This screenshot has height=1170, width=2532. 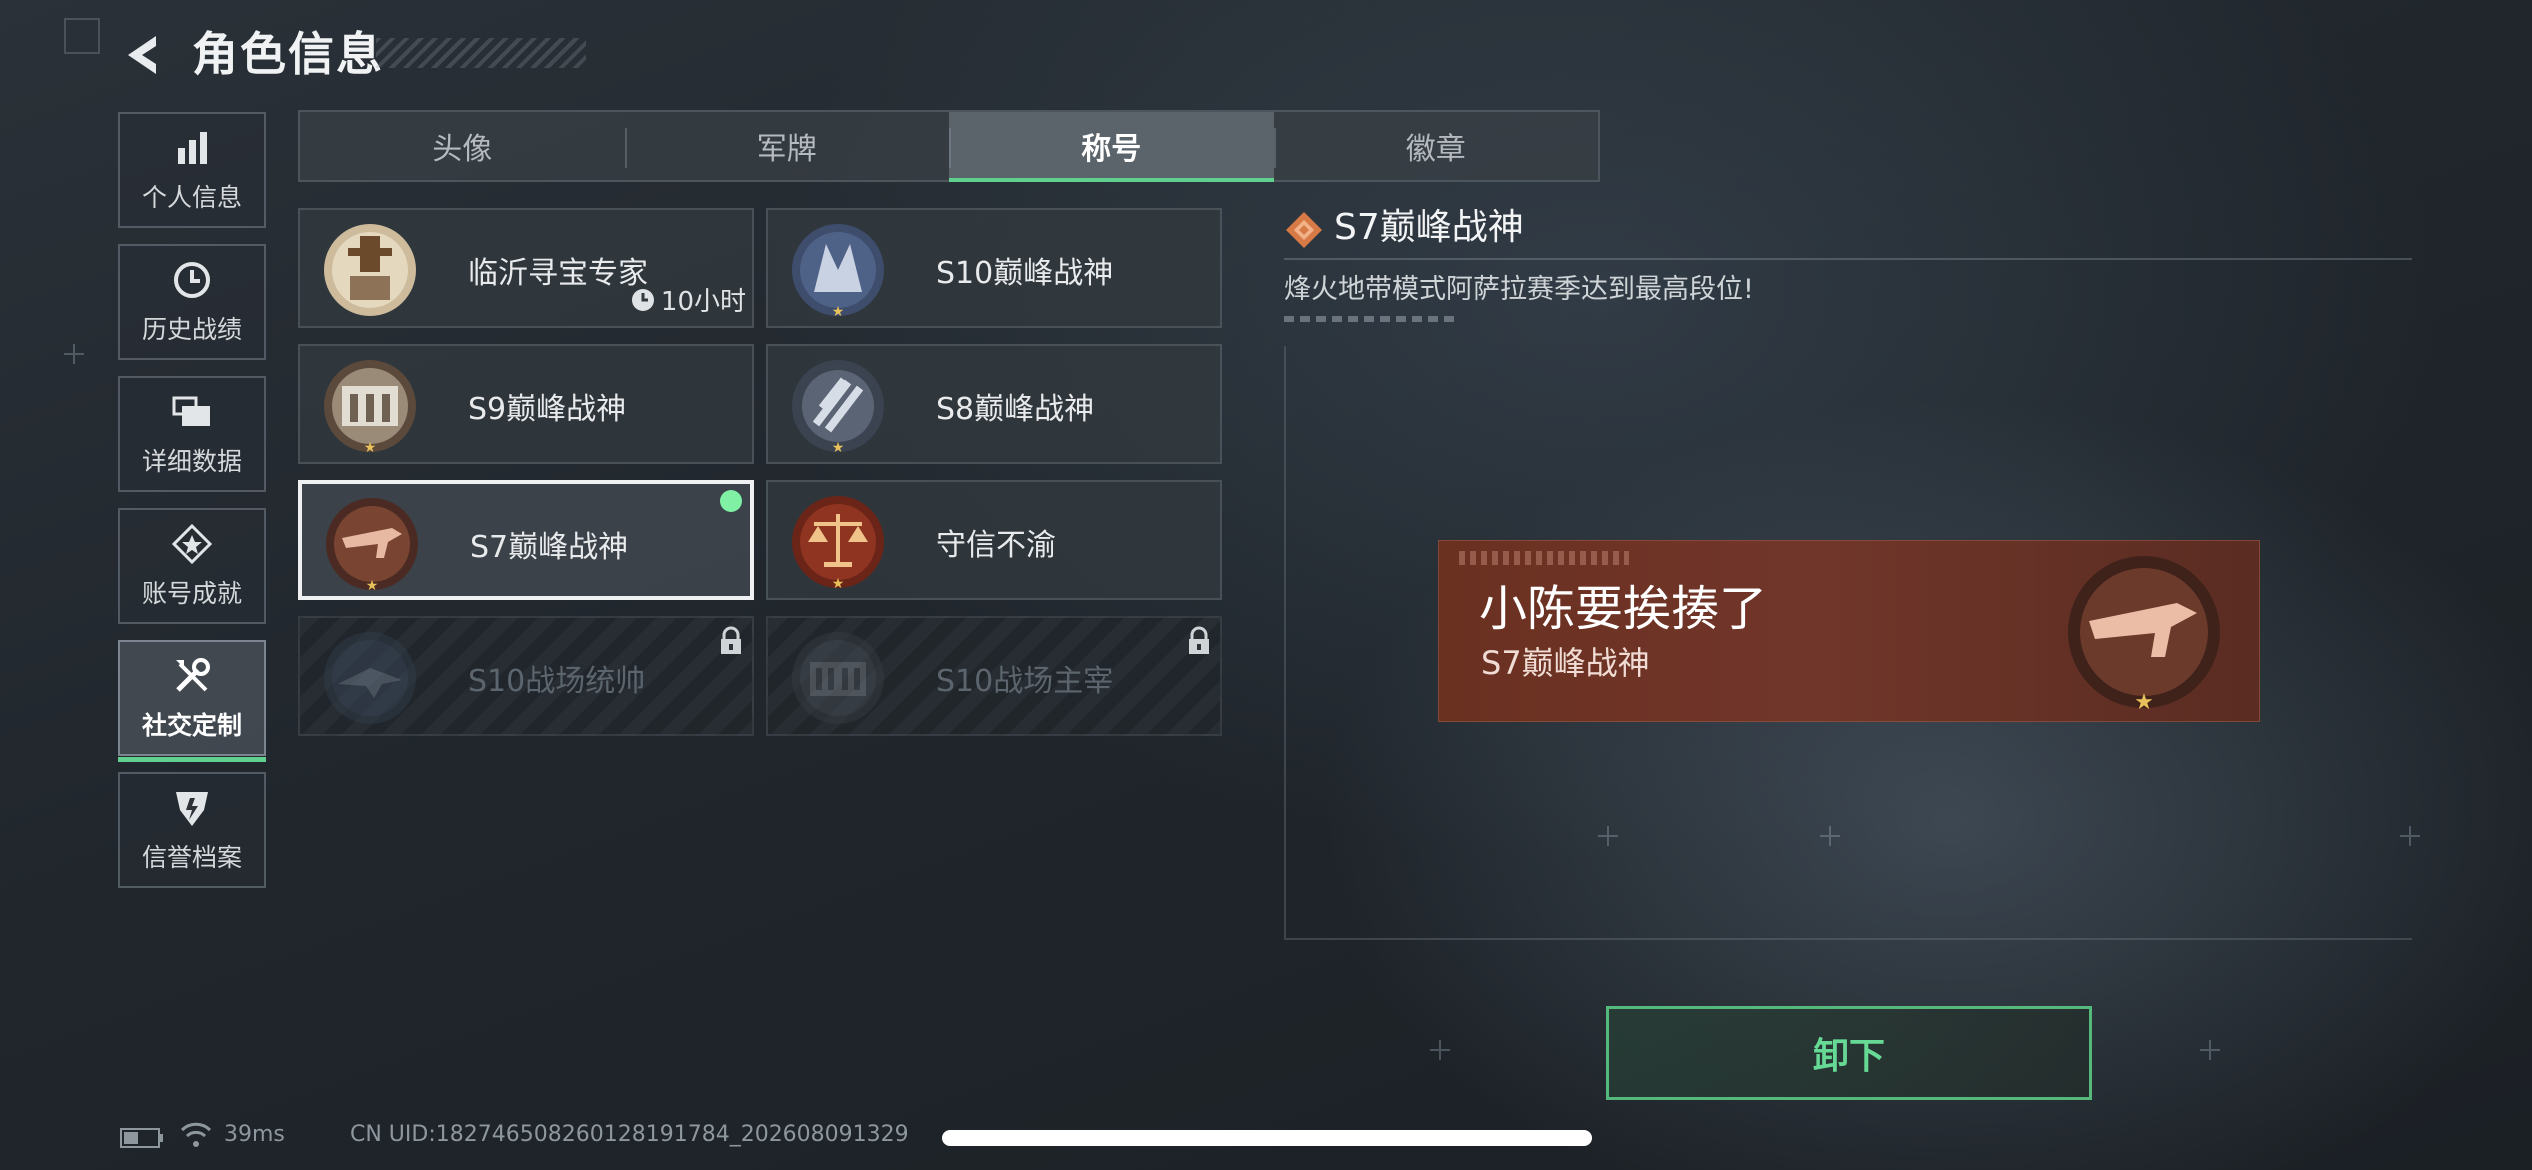 I want to click on plate-decor, so click(x=1544, y=558).